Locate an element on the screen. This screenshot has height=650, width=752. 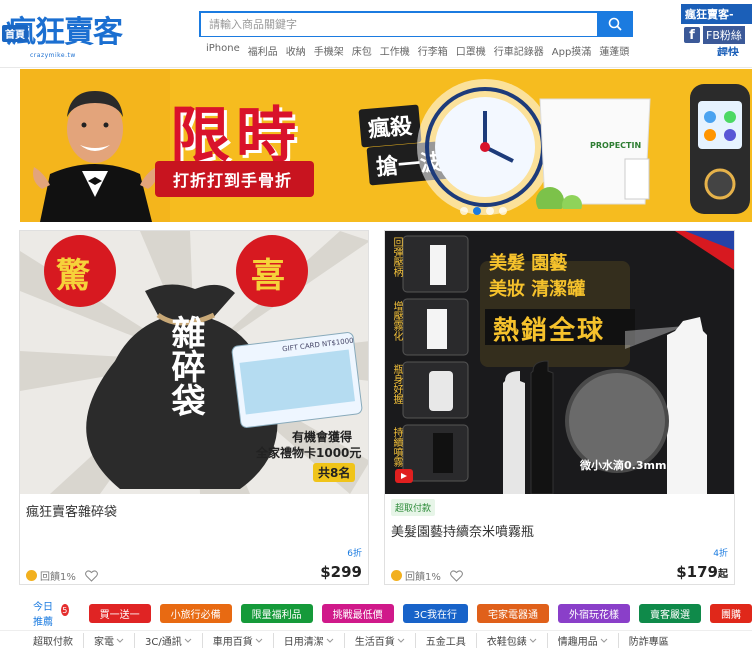
hot-keyword: 收納 is located at coordinates (296, 50).